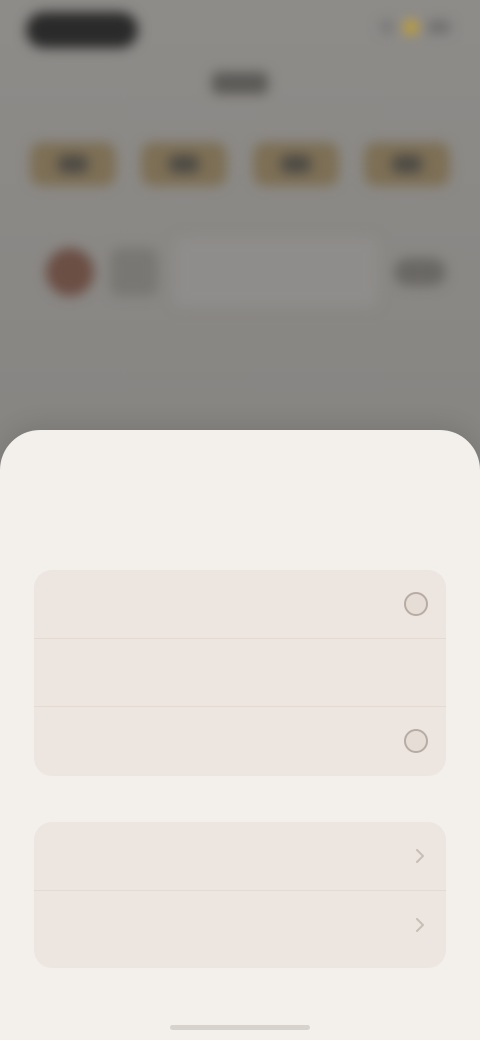 The width and height of the screenshot is (480, 1040). I want to click on background-avatar-icon, so click(70, 272).